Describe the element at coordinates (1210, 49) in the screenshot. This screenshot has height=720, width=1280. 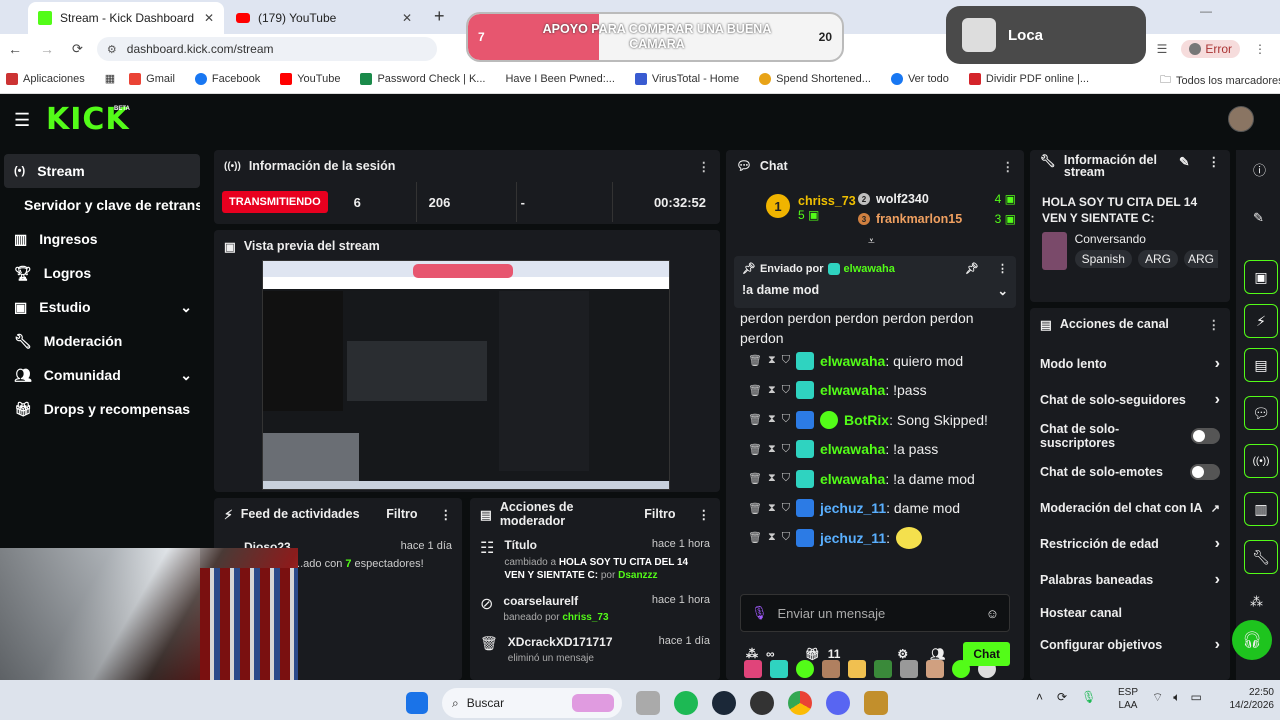
I see `error-badge: Error` at that location.